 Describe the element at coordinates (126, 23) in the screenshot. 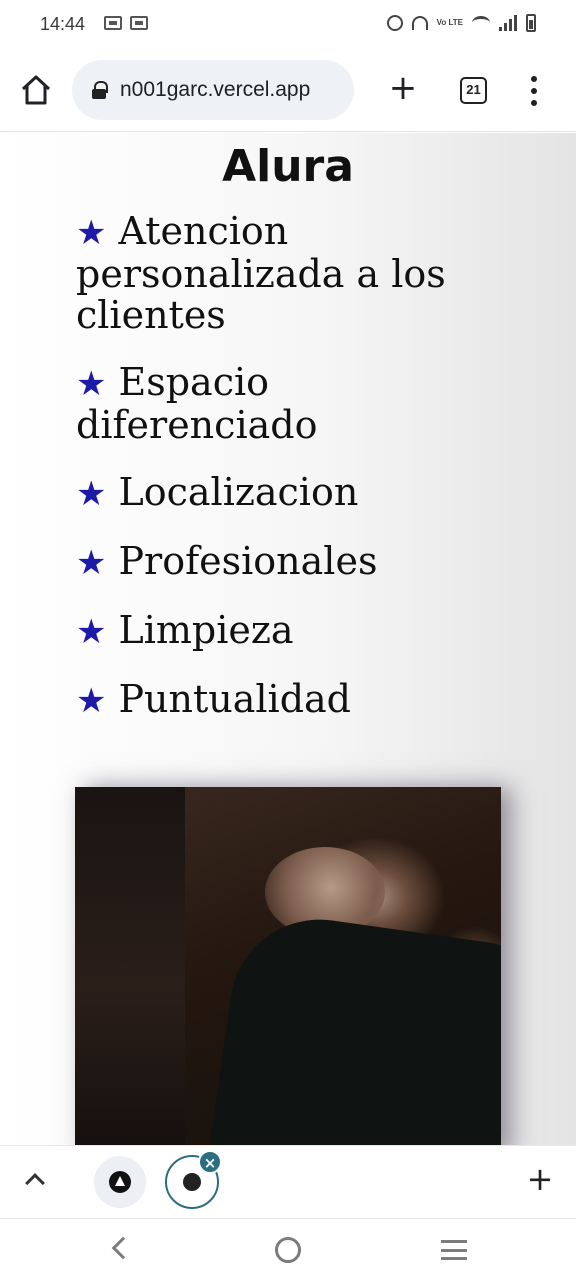

I see `notification-icons` at that location.